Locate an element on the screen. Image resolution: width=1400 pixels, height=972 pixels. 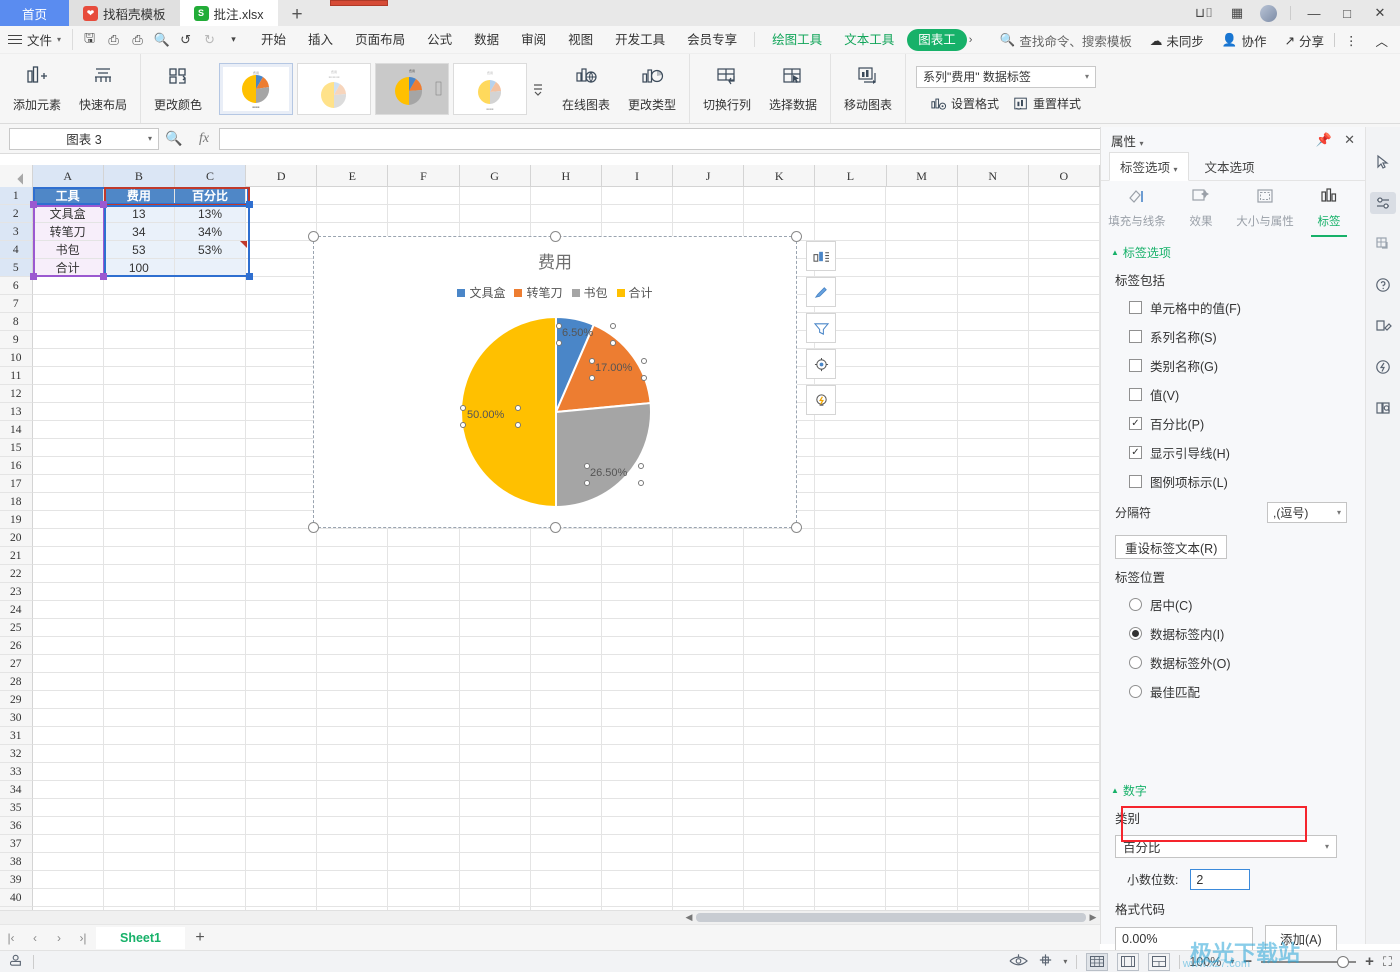
row-header-11: 11 is located at coordinates (16, 376).